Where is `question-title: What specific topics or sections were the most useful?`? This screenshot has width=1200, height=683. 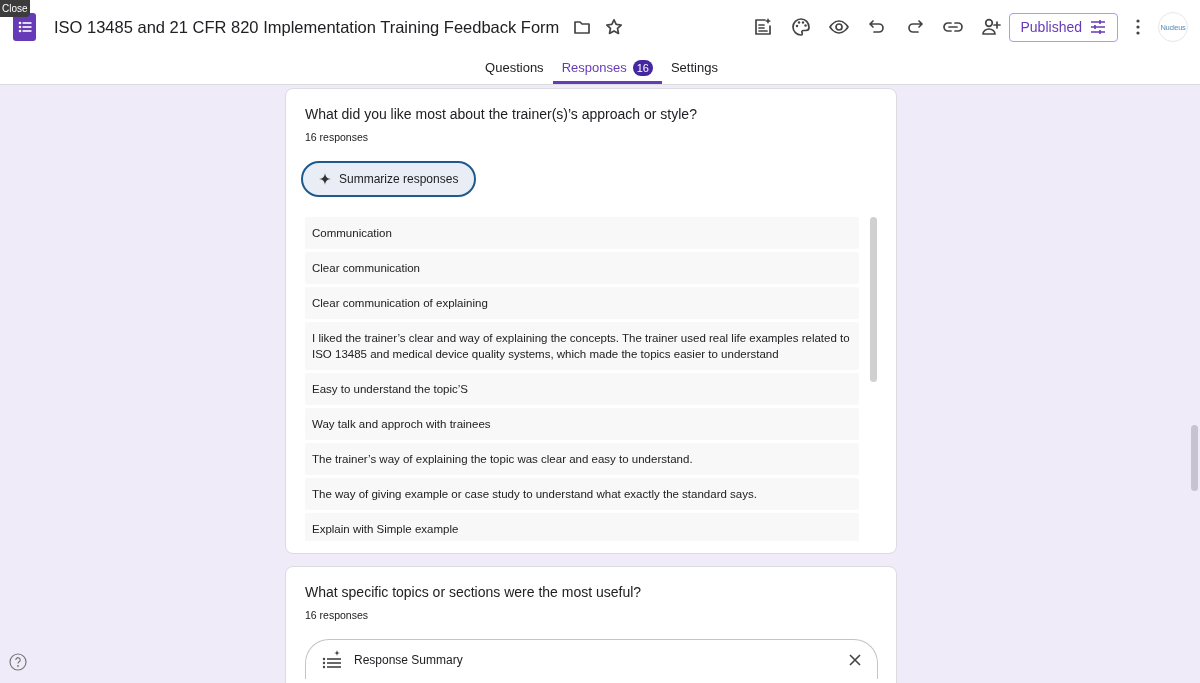
question-title: What specific topics or sections were the most useful? is located at coordinates (474, 592).